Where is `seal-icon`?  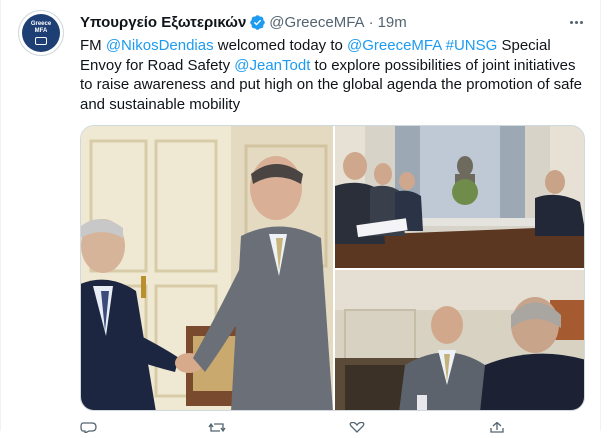 seal-icon is located at coordinates (41, 41).